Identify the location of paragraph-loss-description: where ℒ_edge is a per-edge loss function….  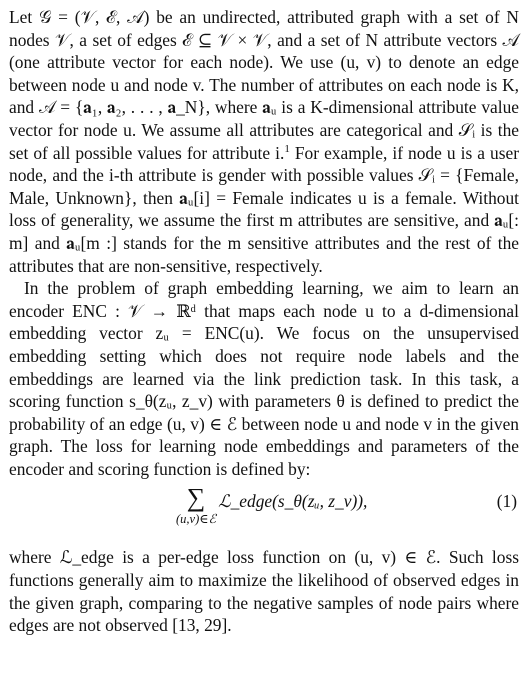
(264, 591).